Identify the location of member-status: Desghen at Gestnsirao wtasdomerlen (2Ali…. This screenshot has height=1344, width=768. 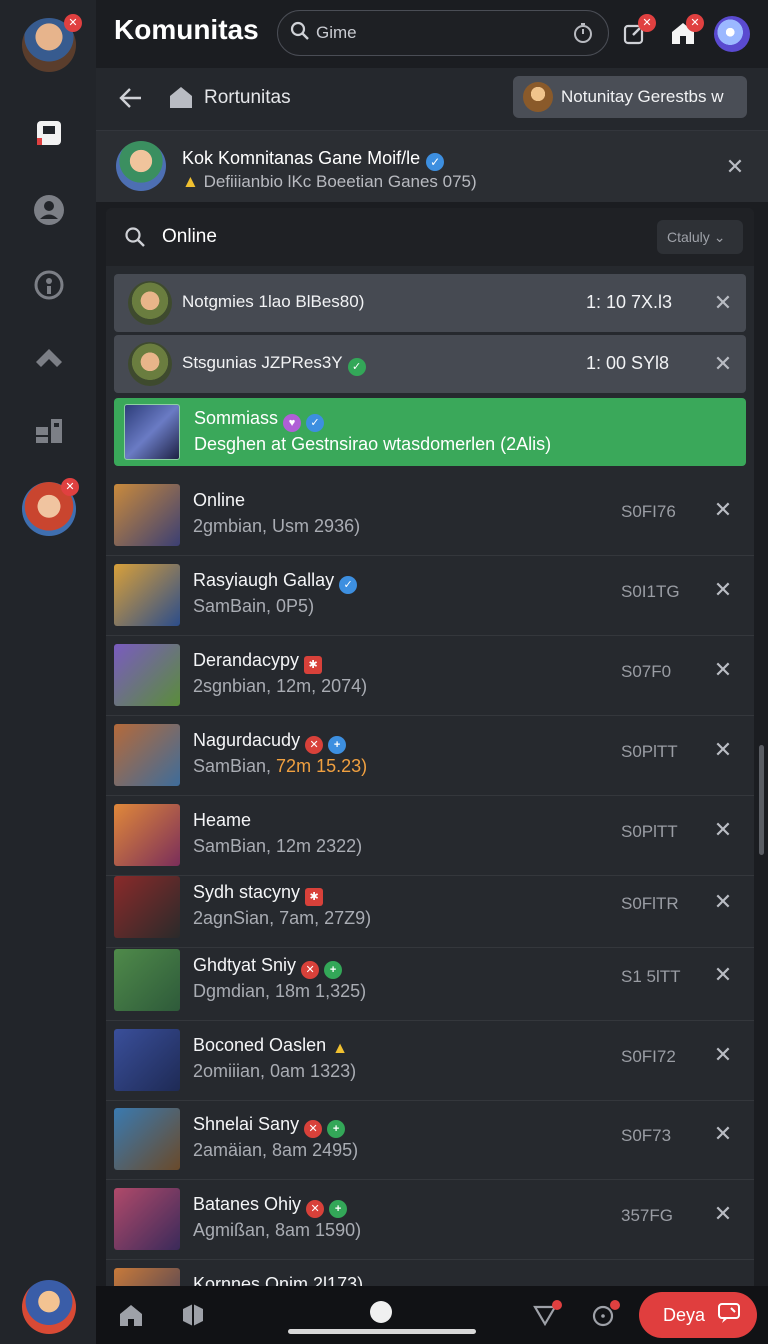
(373, 444).